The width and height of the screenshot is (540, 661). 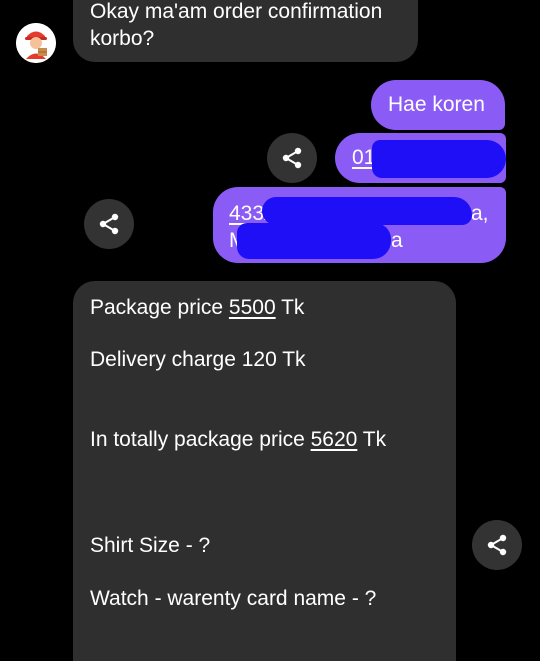 What do you see at coordinates (334, 439) in the screenshot?
I see `total-price-value: 5620` at bounding box center [334, 439].